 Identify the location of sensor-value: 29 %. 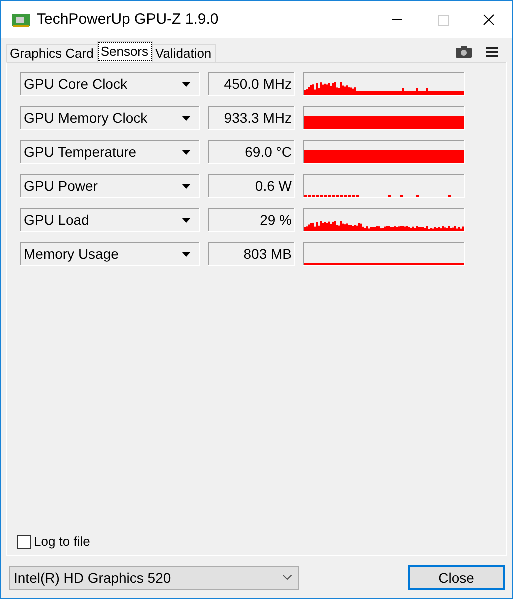
(251, 220).